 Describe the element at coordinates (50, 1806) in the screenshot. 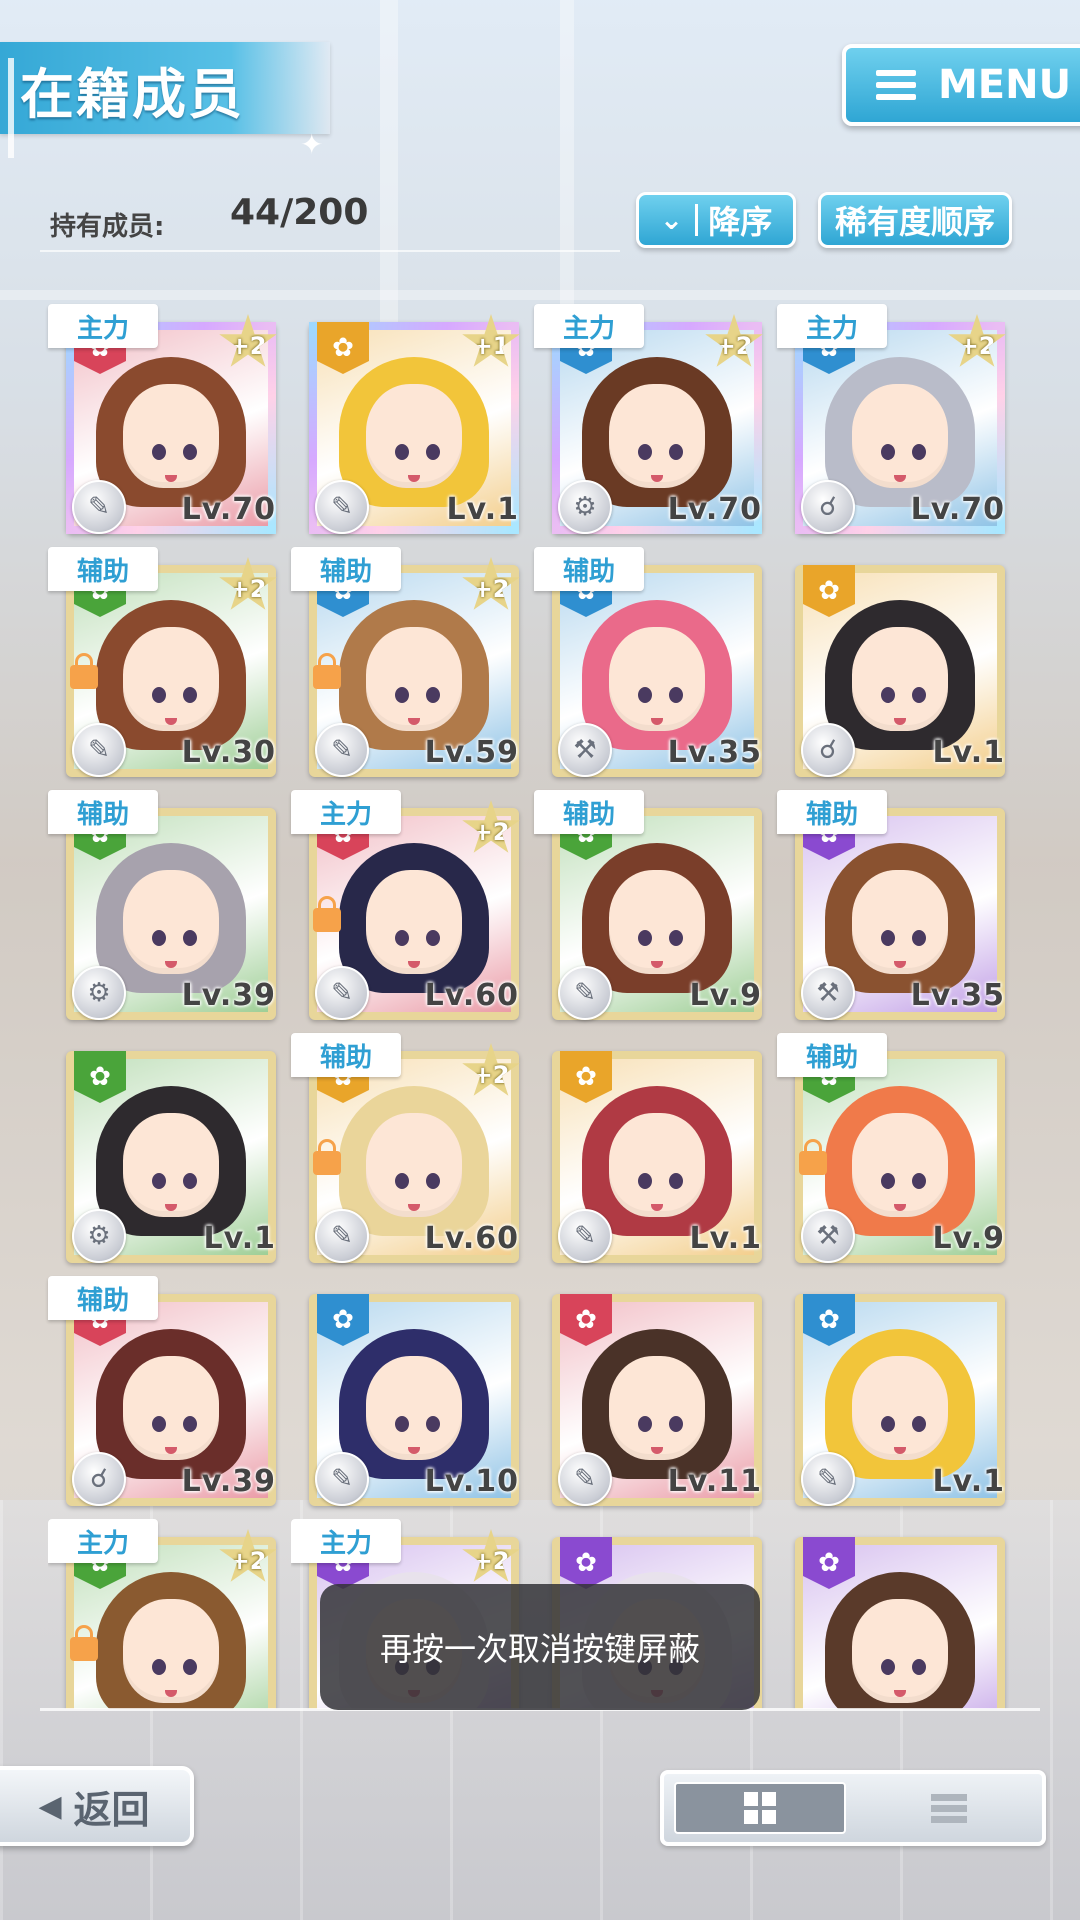

I see `back-arrow-icon: ◀` at that location.